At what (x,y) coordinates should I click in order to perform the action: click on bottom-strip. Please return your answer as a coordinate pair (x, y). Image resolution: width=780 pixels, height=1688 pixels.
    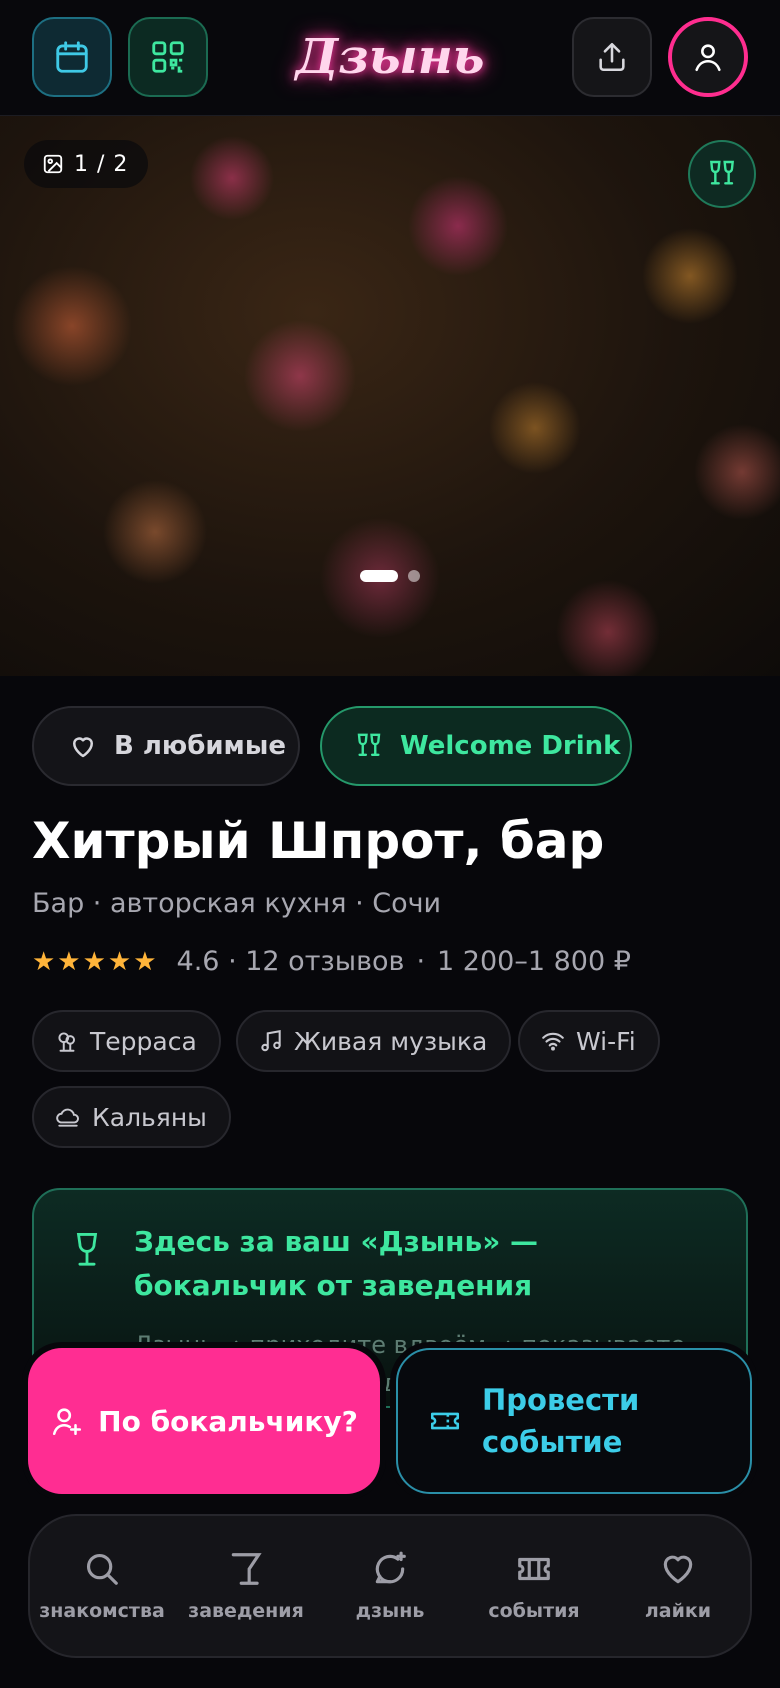
    Looking at the image, I should click on (390, 1682).